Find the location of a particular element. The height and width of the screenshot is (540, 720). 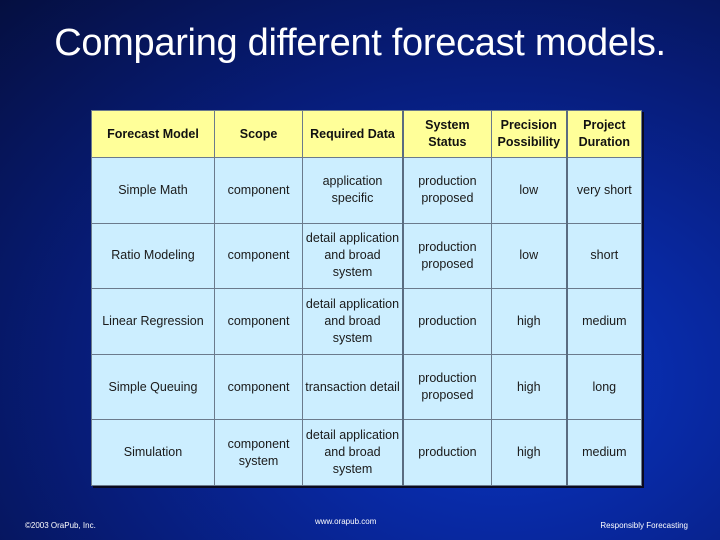

cell-required-data: transaction detail is located at coordinates (353, 387).